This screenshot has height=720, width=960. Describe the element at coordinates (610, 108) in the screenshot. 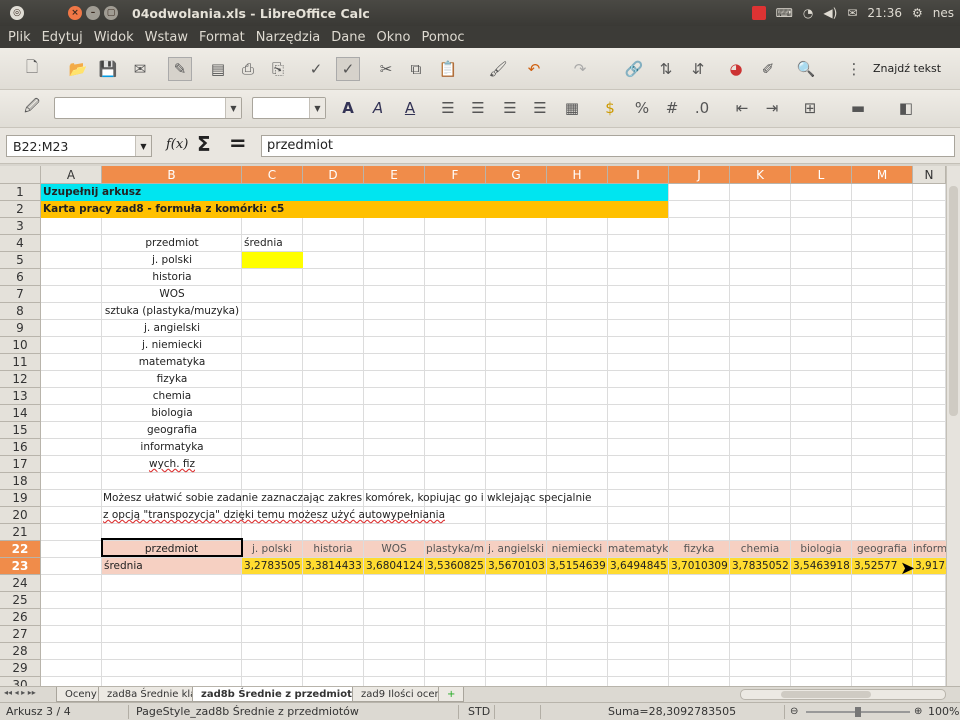

I see `currency-icon: $` at that location.